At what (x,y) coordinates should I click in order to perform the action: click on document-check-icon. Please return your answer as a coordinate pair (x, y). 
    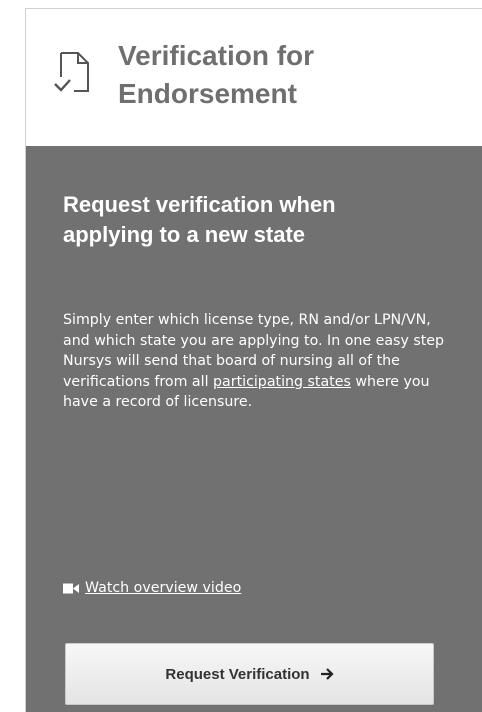
    Looking at the image, I should click on (71, 72).